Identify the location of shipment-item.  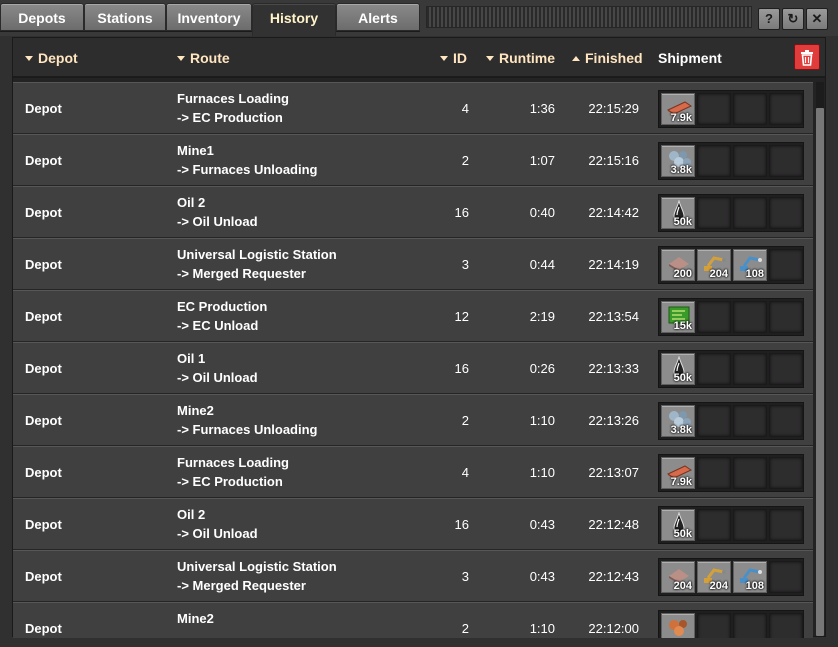
(678, 625).